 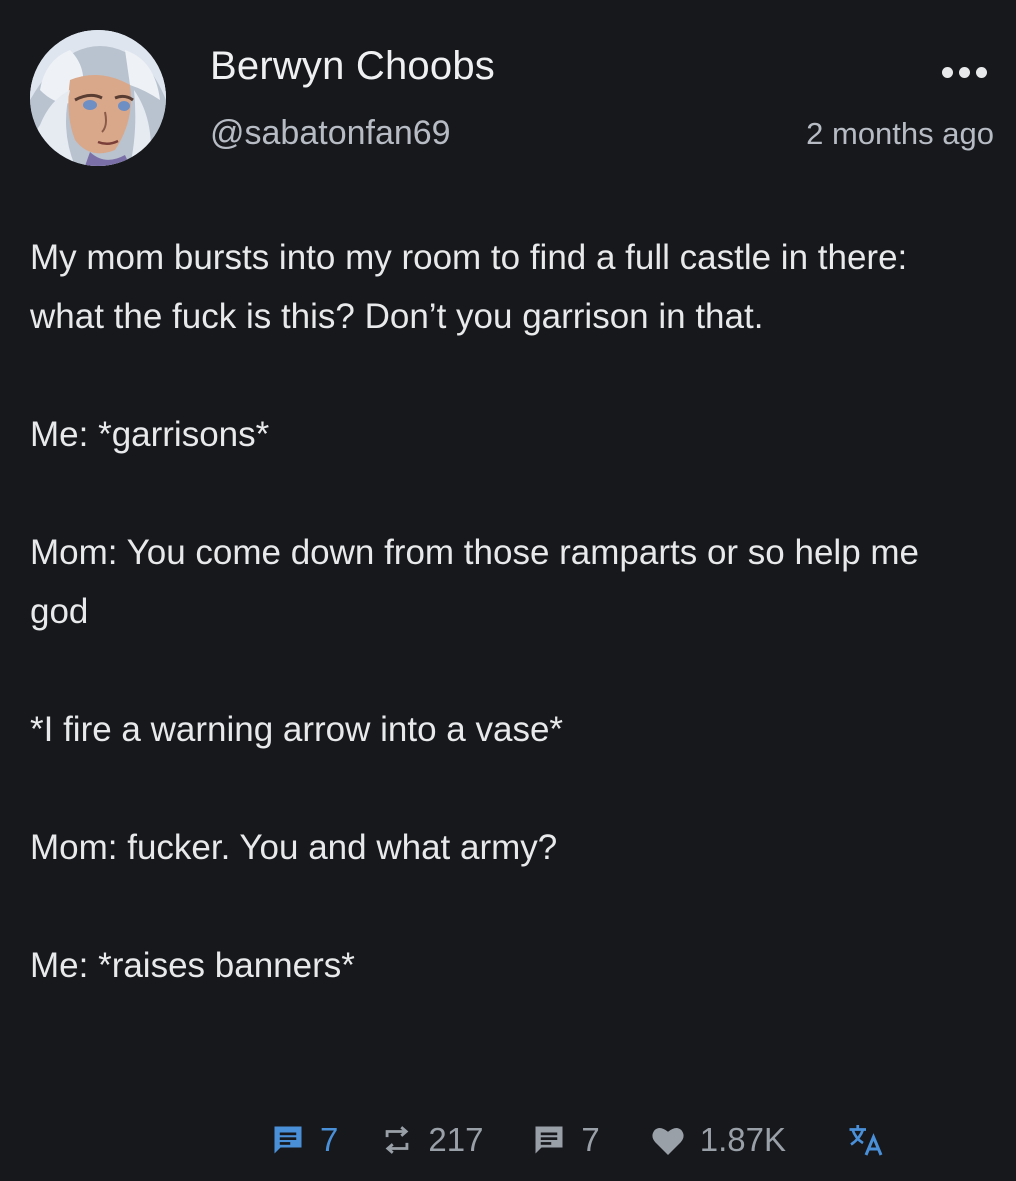 What do you see at coordinates (900, 134) in the screenshot?
I see `post-timestamp: 2 months ago` at bounding box center [900, 134].